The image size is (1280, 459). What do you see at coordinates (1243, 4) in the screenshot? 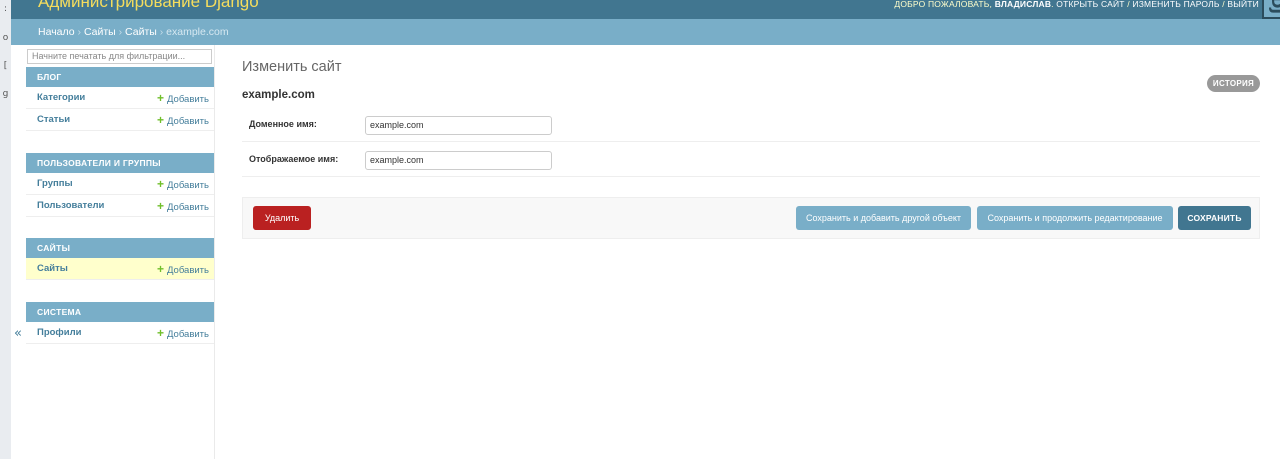
I see `logout-link: ВЫЙТИ` at bounding box center [1243, 4].